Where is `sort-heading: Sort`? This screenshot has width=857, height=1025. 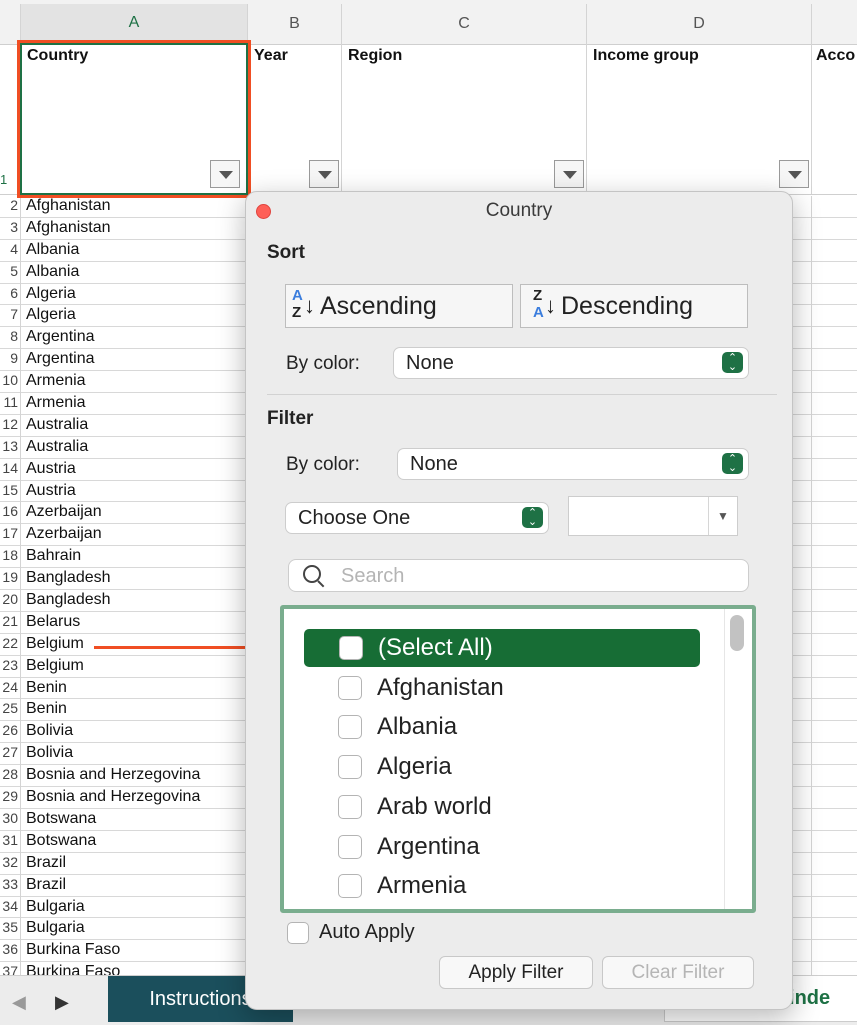
sort-heading: Sort is located at coordinates (286, 252).